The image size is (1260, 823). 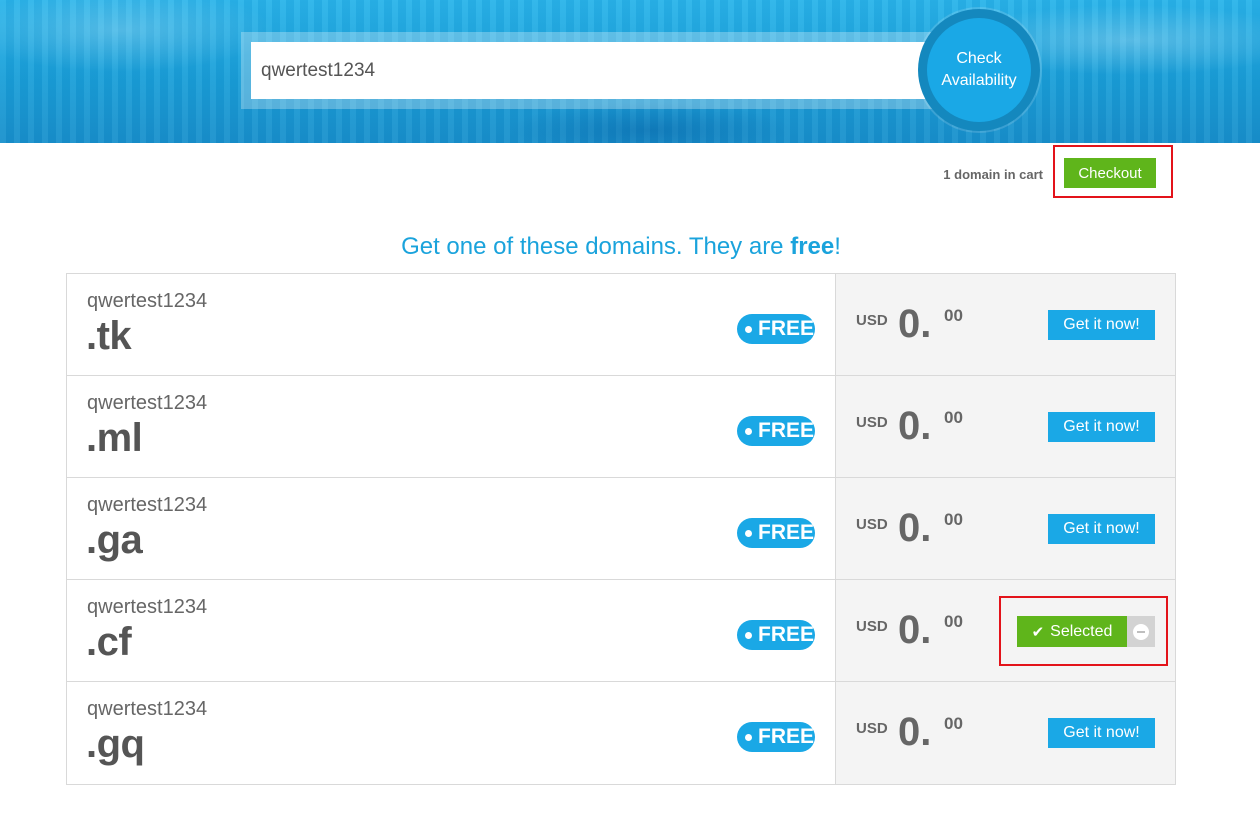 I want to click on domain-row: qwertest1234 .tk FREE USD 0. 00 Get it now!, so click(x=621, y=325).